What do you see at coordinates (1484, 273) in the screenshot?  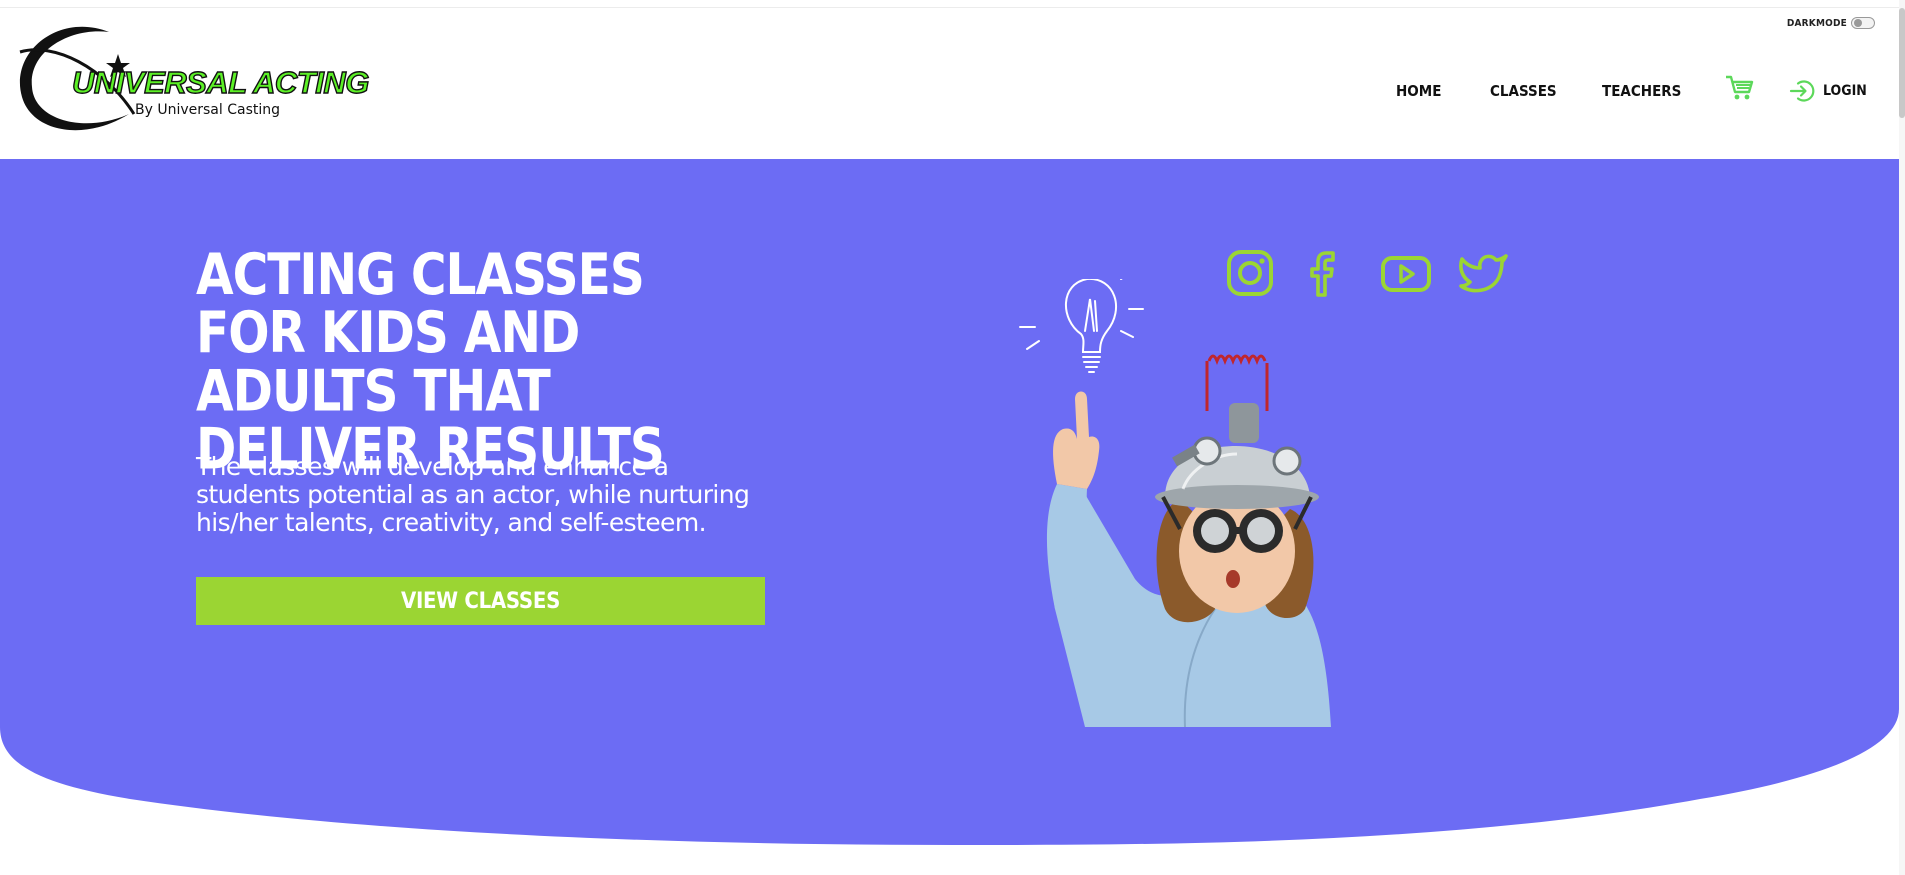 I see `twitter-icon` at bounding box center [1484, 273].